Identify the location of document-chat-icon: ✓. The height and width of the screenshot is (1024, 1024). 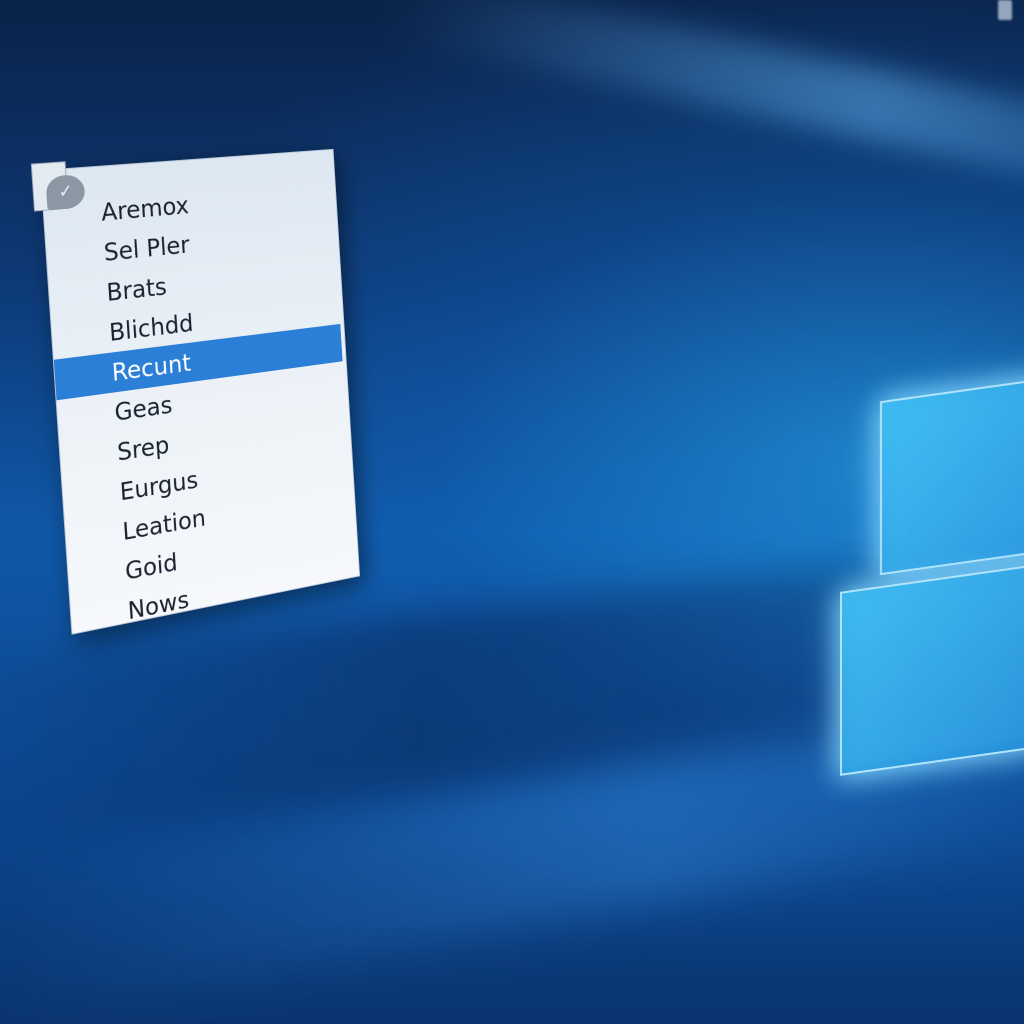
(55, 185).